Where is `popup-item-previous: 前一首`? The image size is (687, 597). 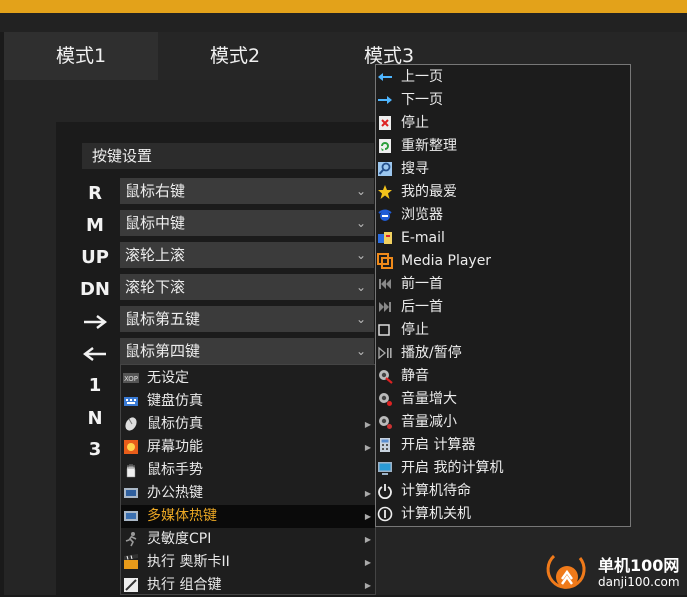
popup-item-previous: 前一首 is located at coordinates (503, 284).